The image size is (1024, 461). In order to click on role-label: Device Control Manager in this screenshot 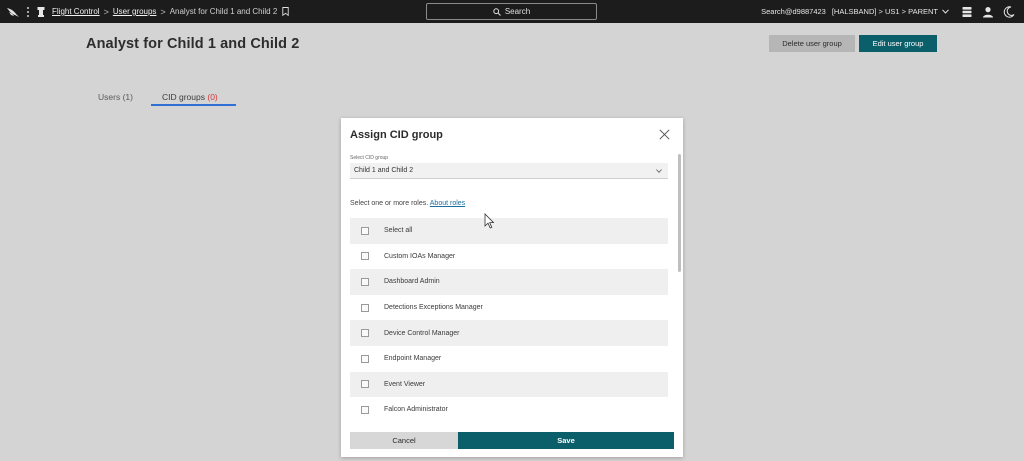, I will do `click(422, 333)`.